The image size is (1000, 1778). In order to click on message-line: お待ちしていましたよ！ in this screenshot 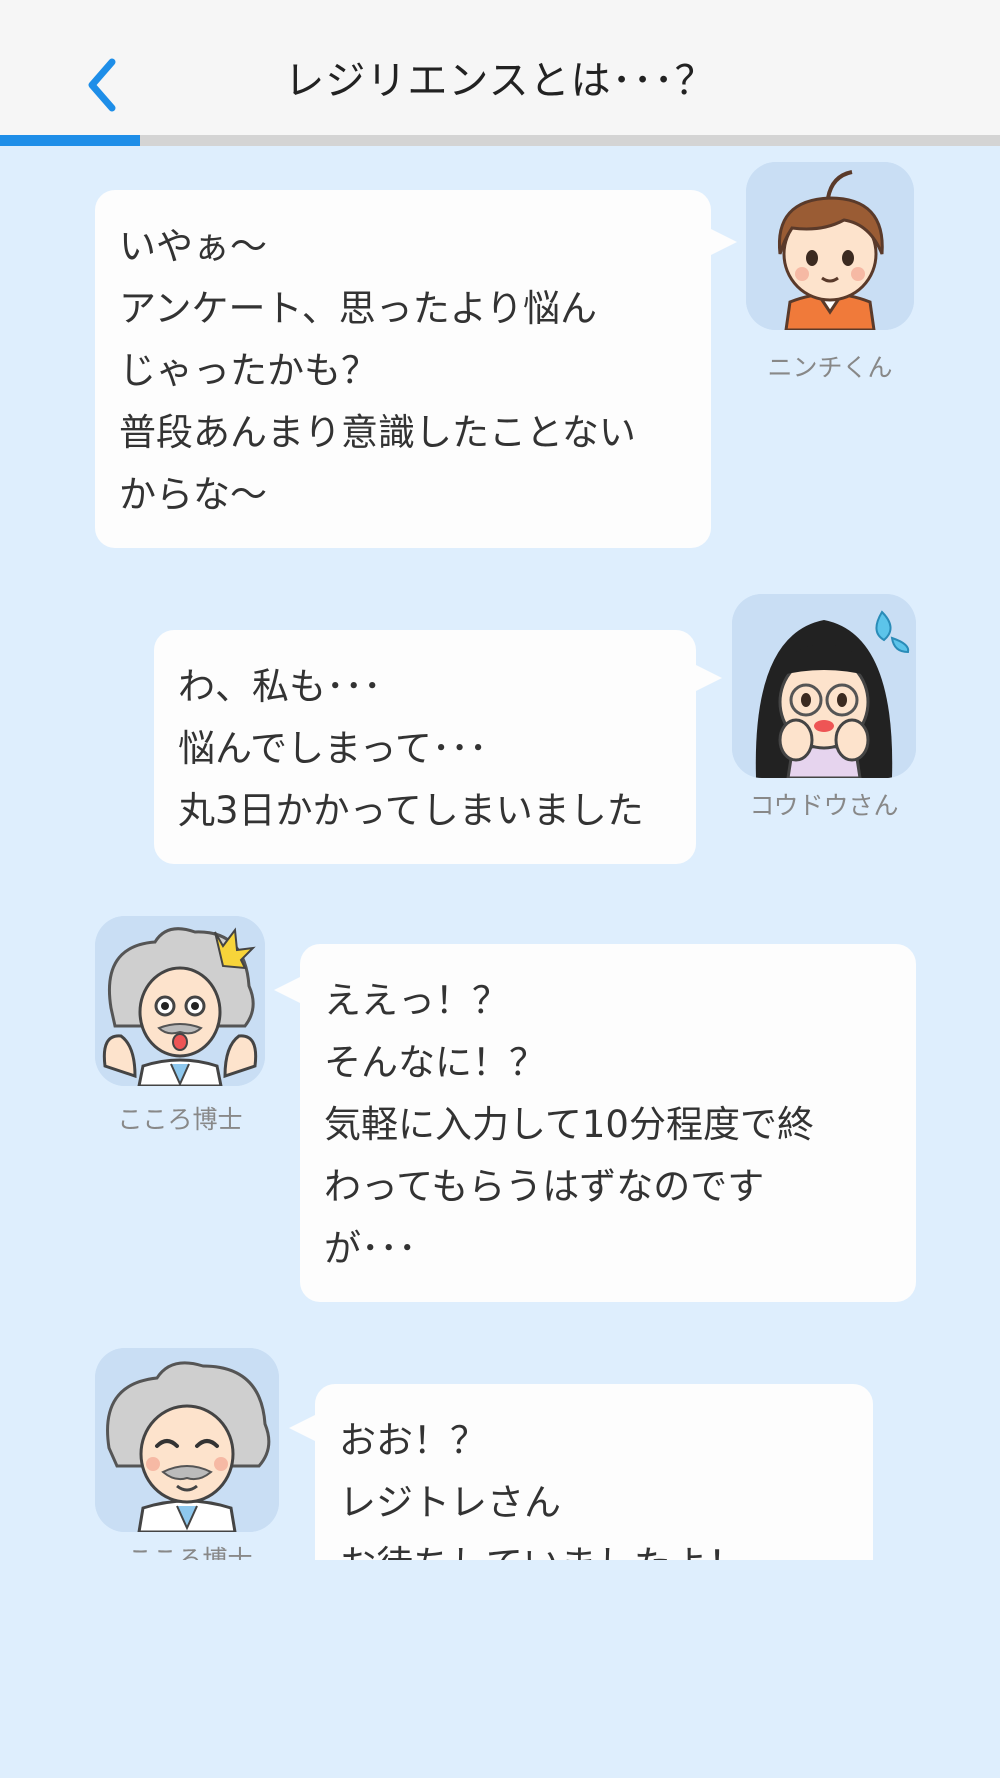, I will do `click(594, 1547)`.